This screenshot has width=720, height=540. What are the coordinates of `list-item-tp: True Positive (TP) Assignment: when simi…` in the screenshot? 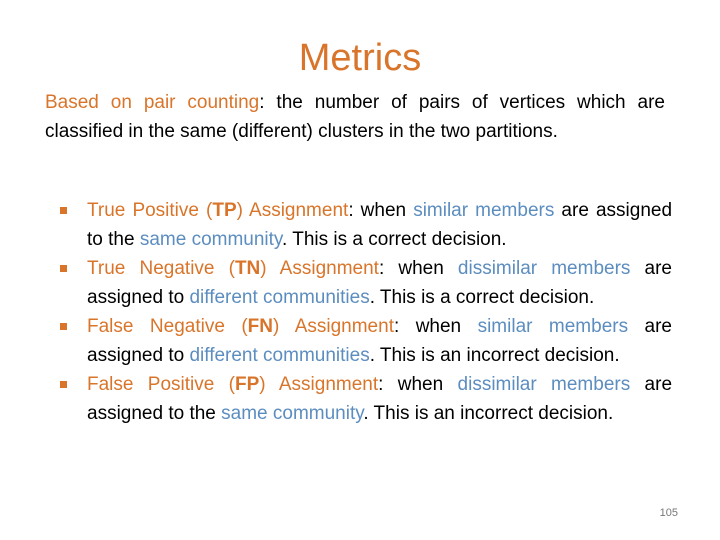 It's located at (366, 225).